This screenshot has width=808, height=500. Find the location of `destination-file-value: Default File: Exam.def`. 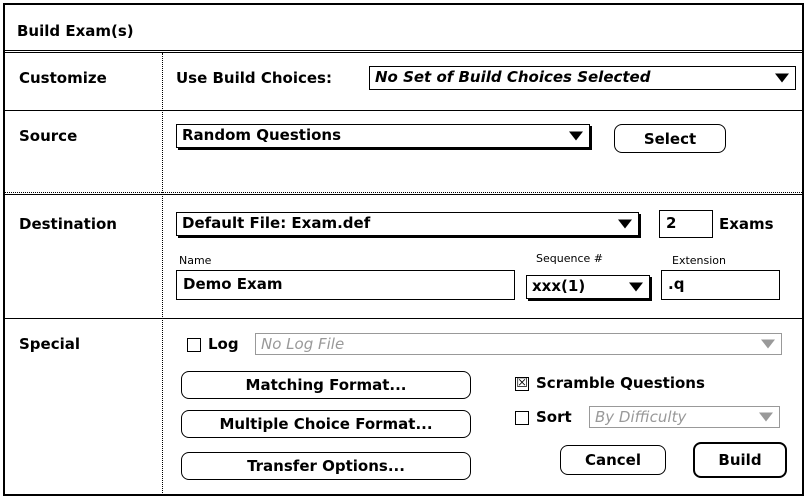

destination-file-value: Default File: Exam.def is located at coordinates (276, 223).